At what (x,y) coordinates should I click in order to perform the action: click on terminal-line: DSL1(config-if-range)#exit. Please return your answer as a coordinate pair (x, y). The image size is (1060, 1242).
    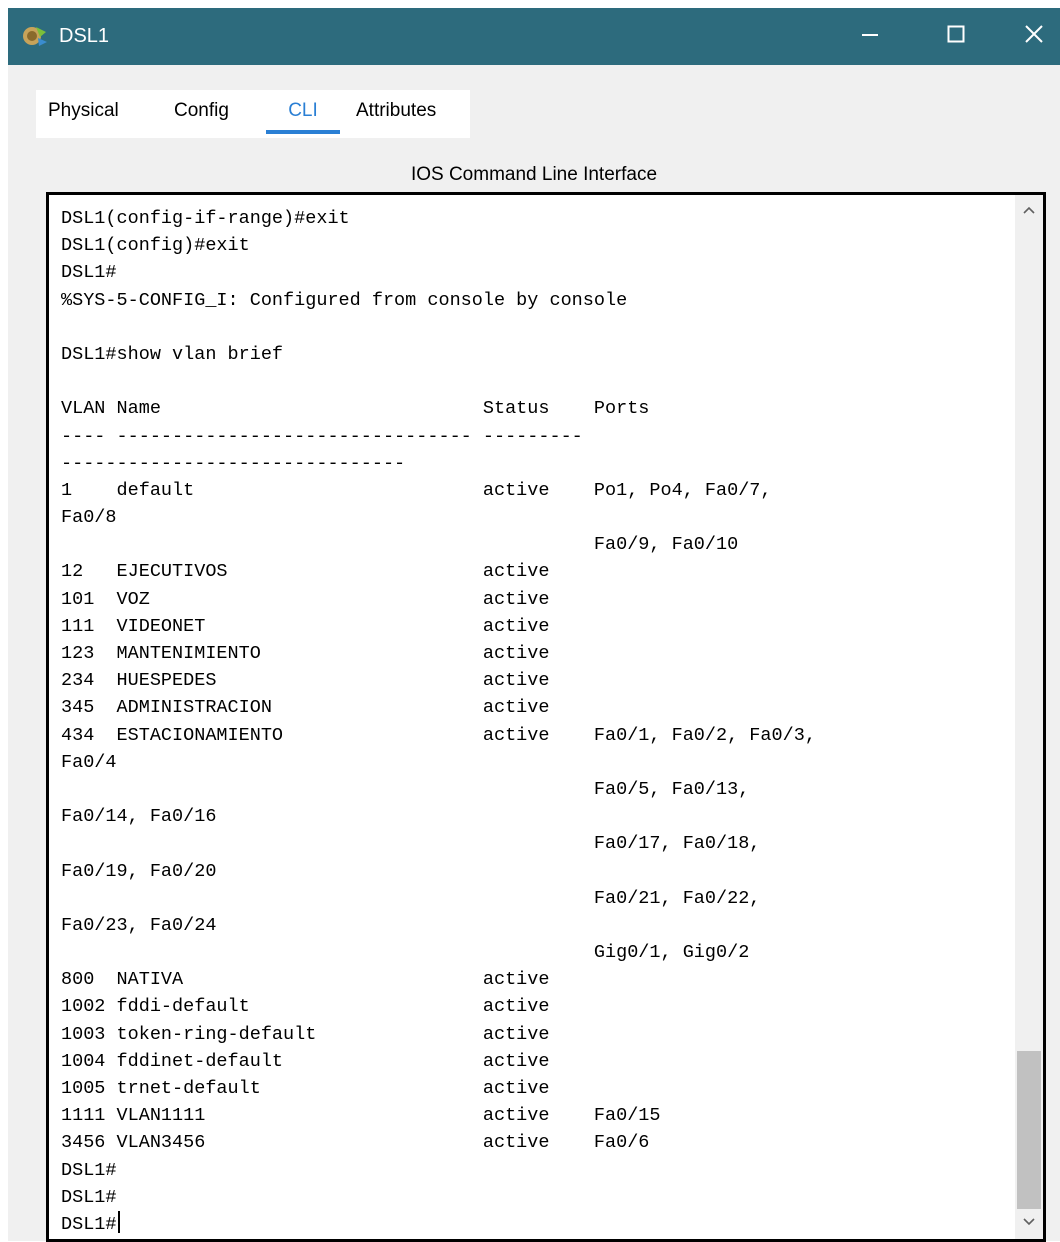
    Looking at the image, I should click on (205, 218).